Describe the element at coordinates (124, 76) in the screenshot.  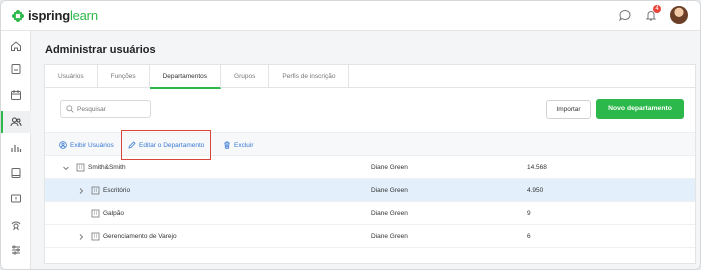
I see `tab-roles: Funções` at that location.